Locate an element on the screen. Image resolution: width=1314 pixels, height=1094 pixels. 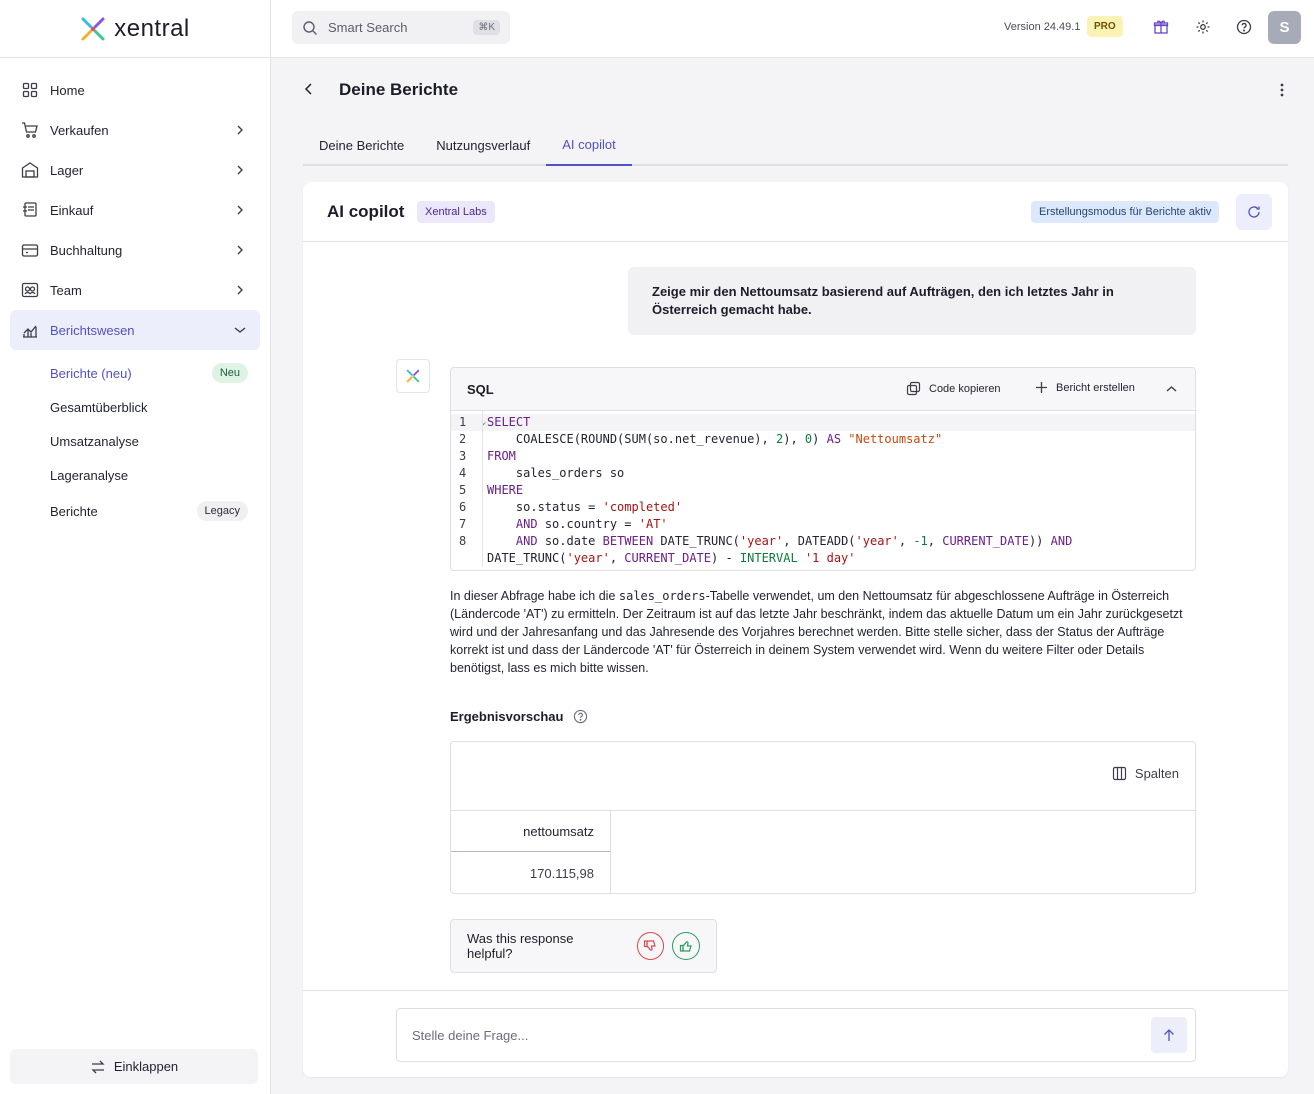
labs-badge: Xentral Labs is located at coordinates (456, 212).